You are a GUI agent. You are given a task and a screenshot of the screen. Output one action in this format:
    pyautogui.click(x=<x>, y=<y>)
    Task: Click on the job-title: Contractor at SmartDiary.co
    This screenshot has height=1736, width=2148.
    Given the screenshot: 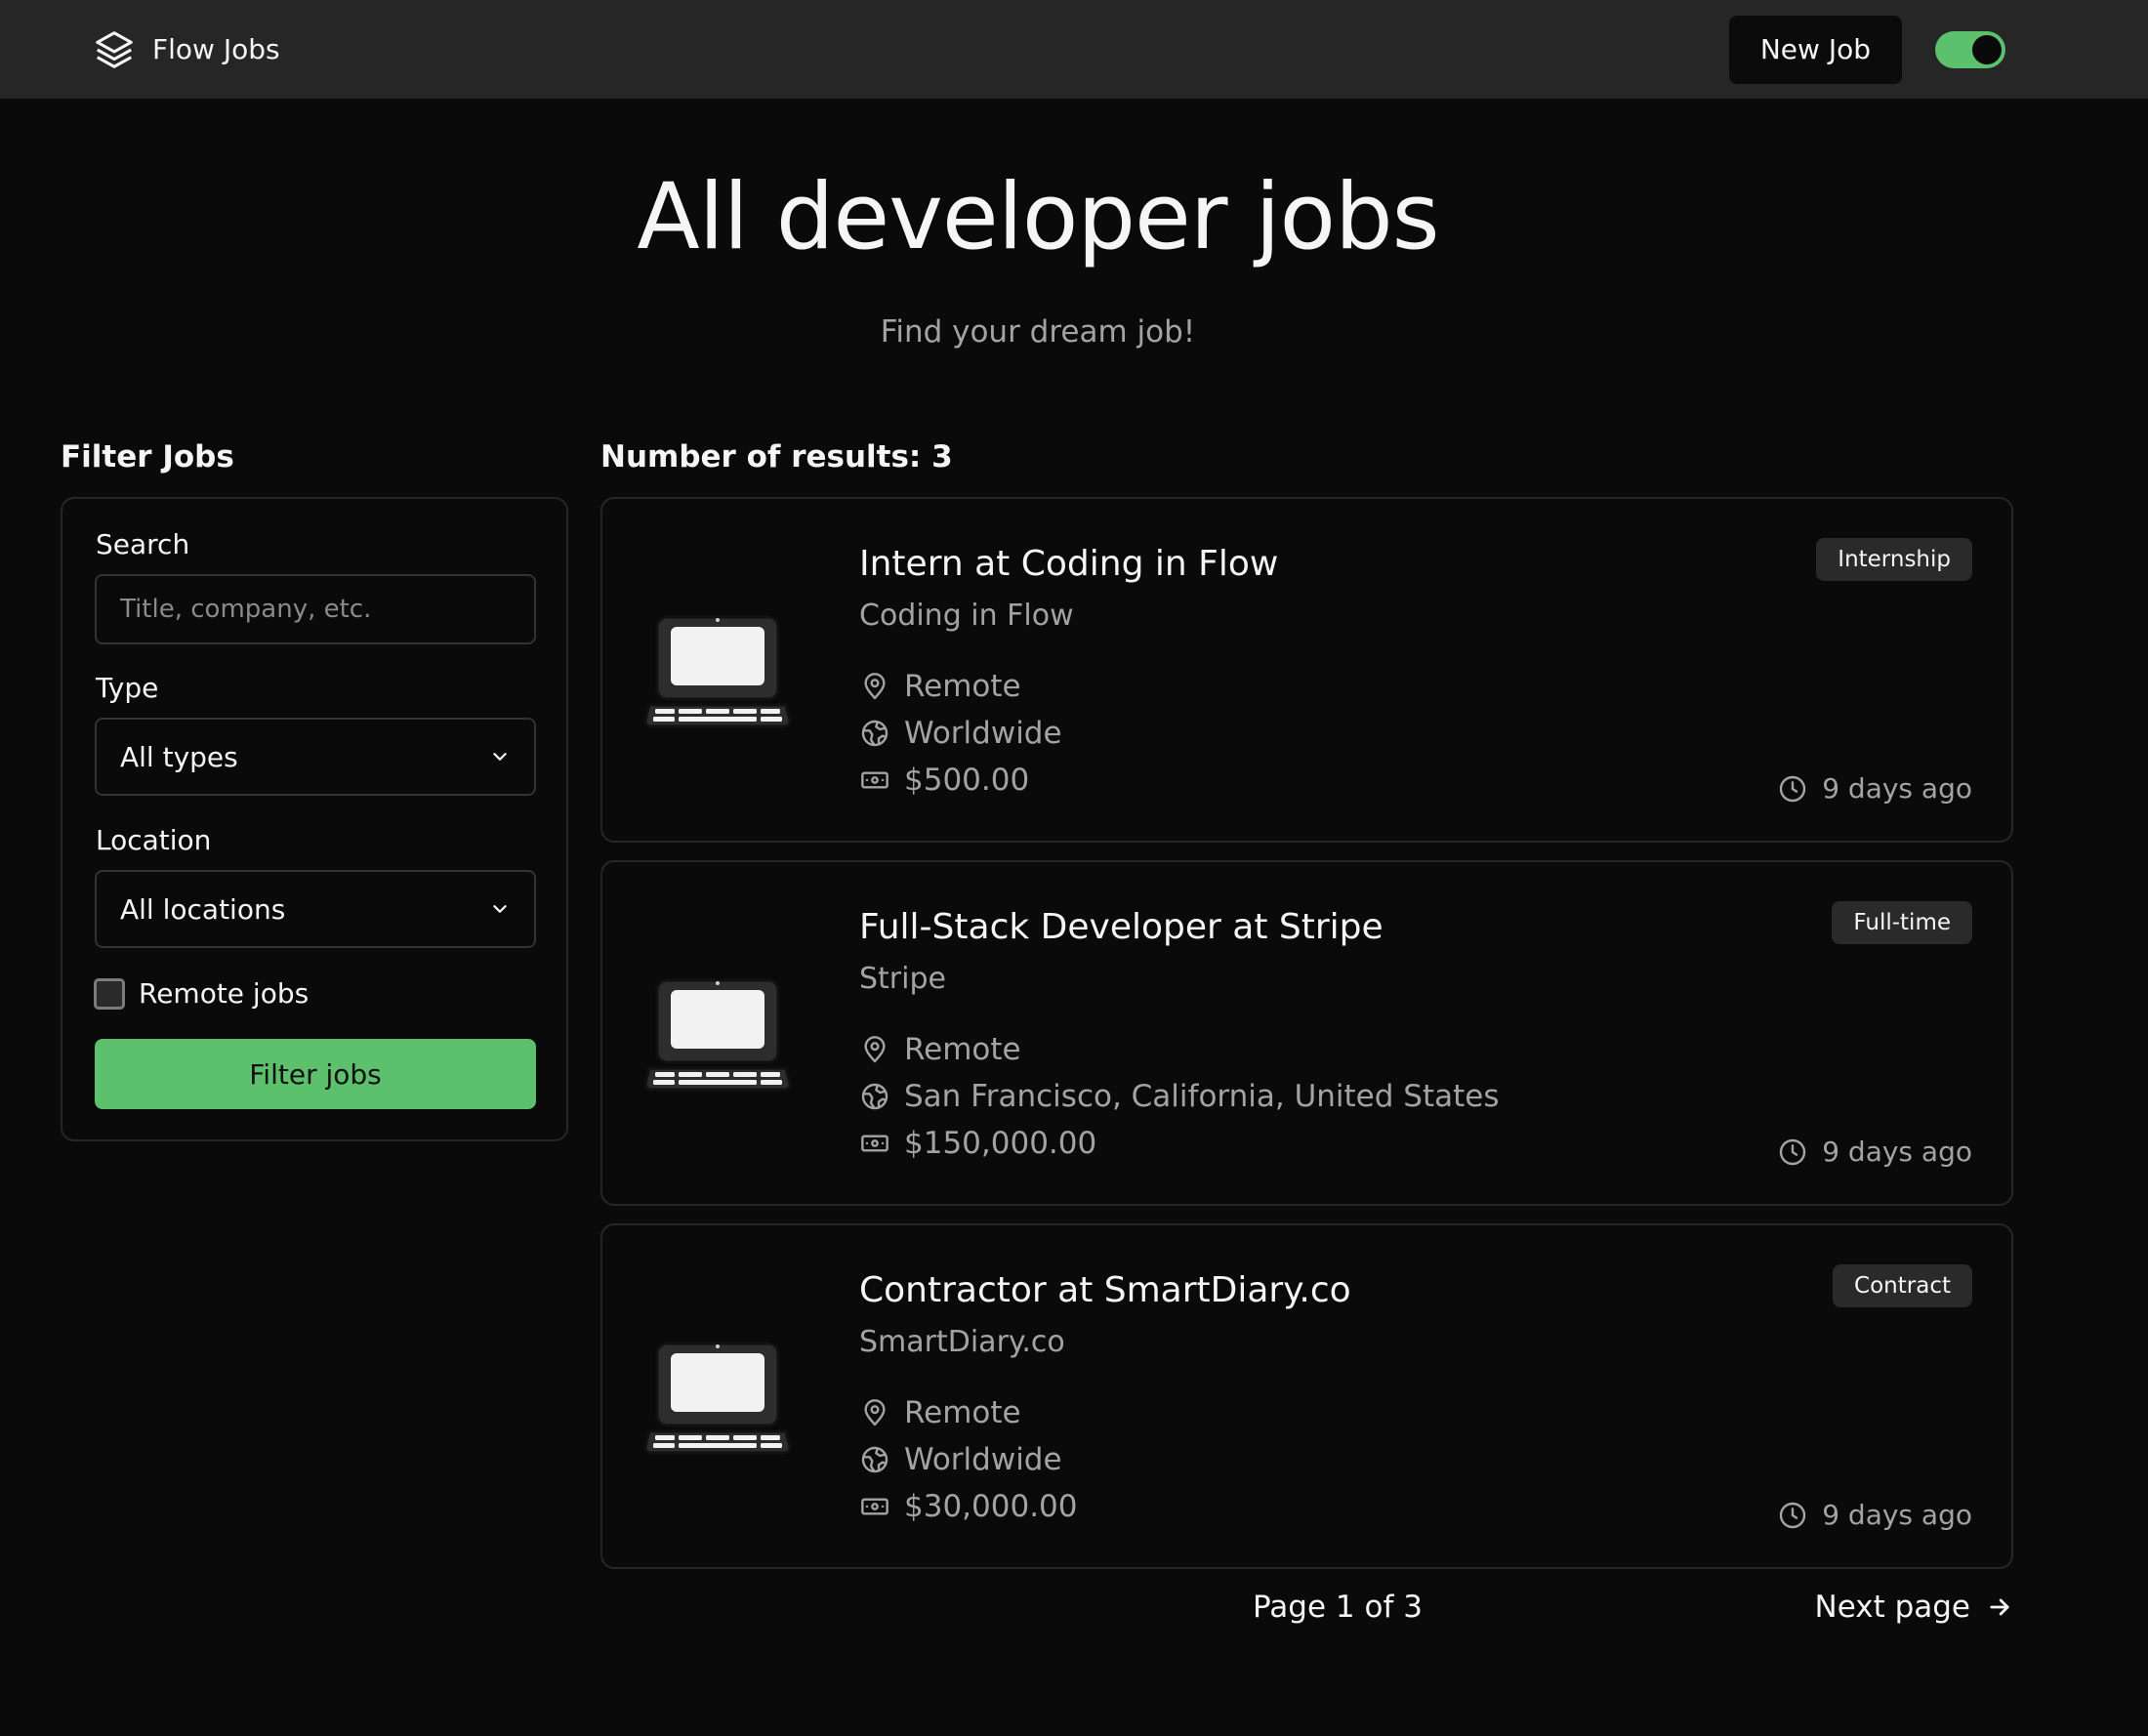 What is the action you would take?
    pyautogui.click(x=1105, y=1290)
    